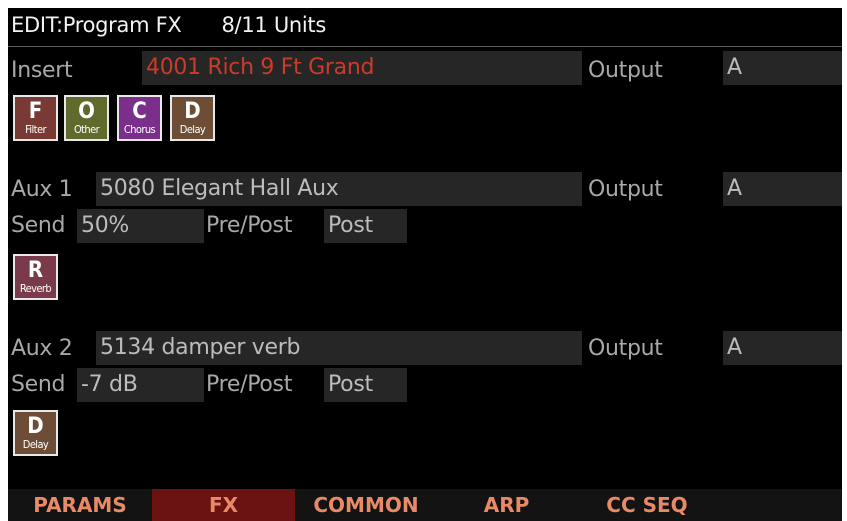 The image size is (847, 521). I want to click on header: EDIT:Program FX 8/11 Units, so click(168, 25).